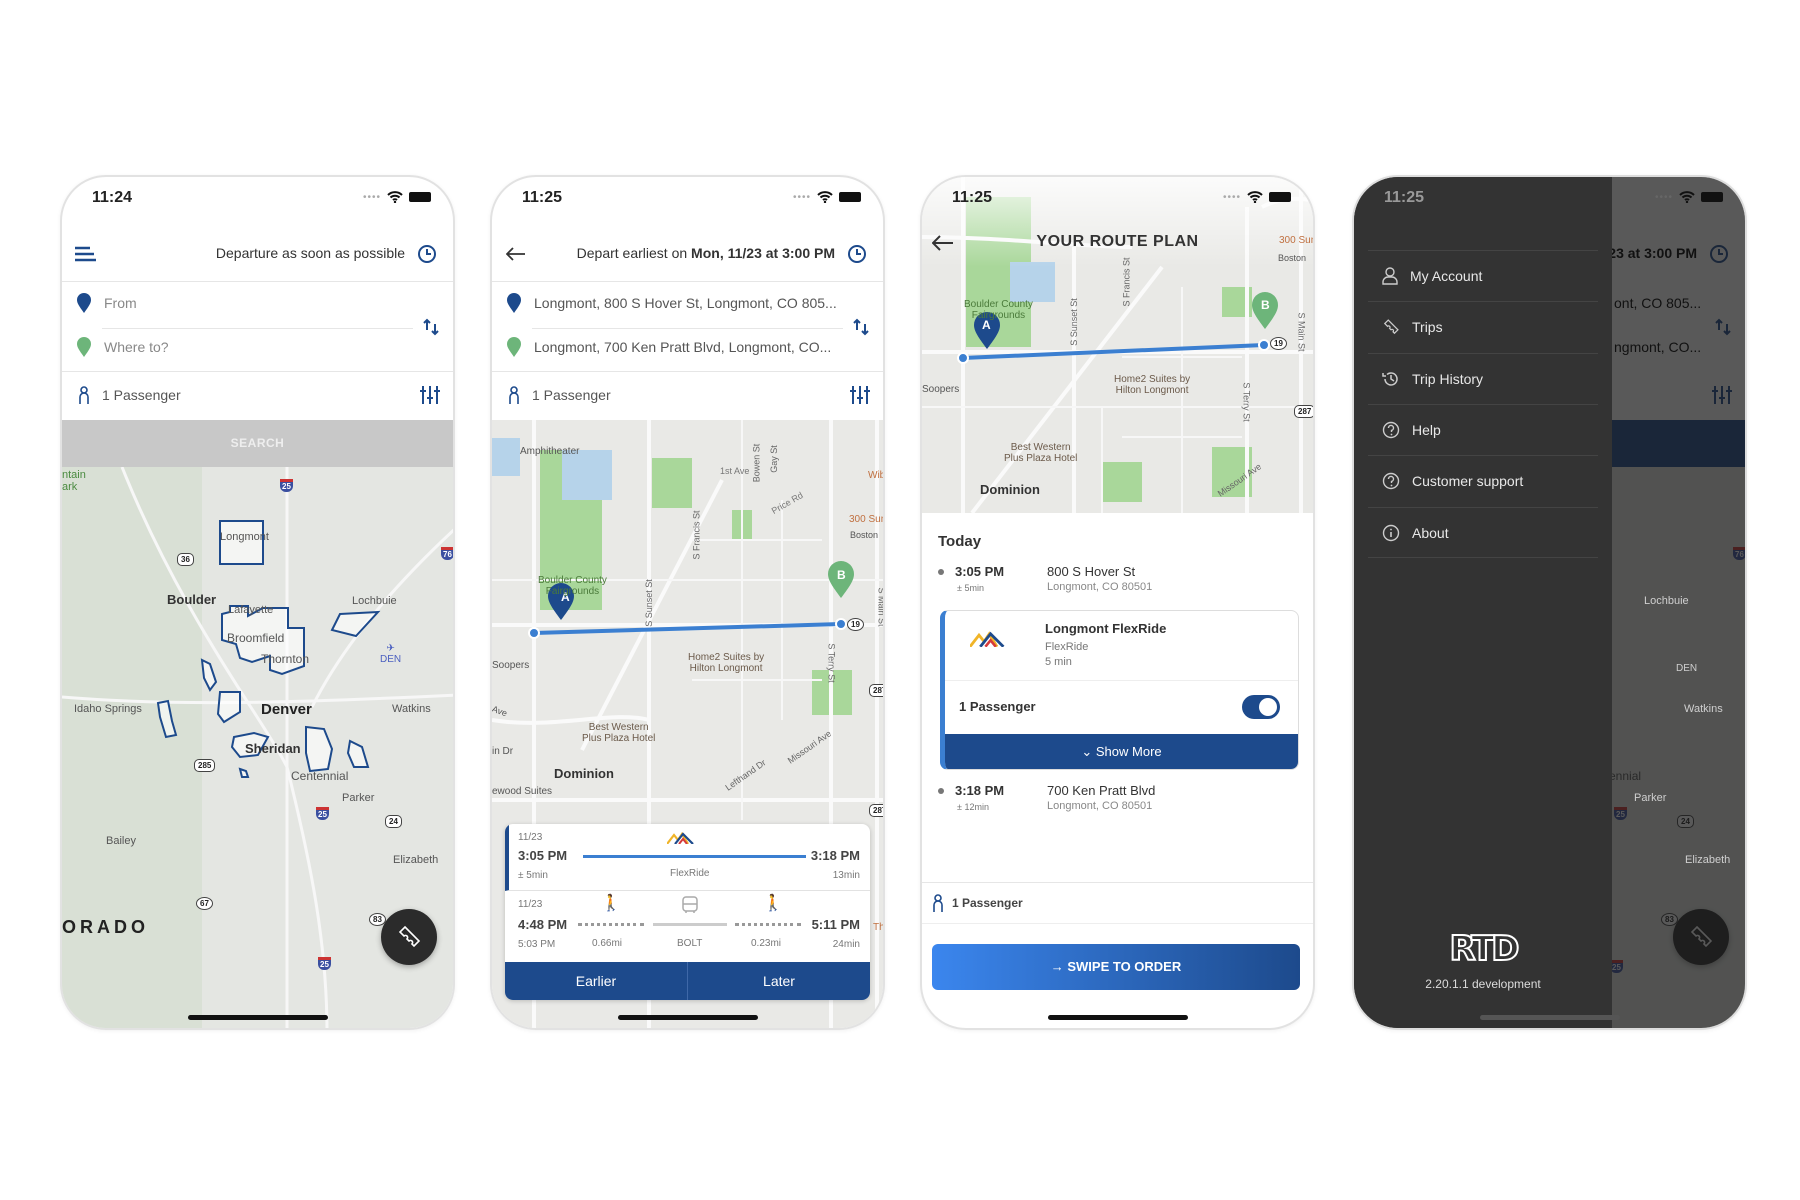 This screenshot has width=1800, height=1200. What do you see at coordinates (1116, 967) in the screenshot?
I see `swipe-to-order-button: → SWIPE TO ORDER` at bounding box center [1116, 967].